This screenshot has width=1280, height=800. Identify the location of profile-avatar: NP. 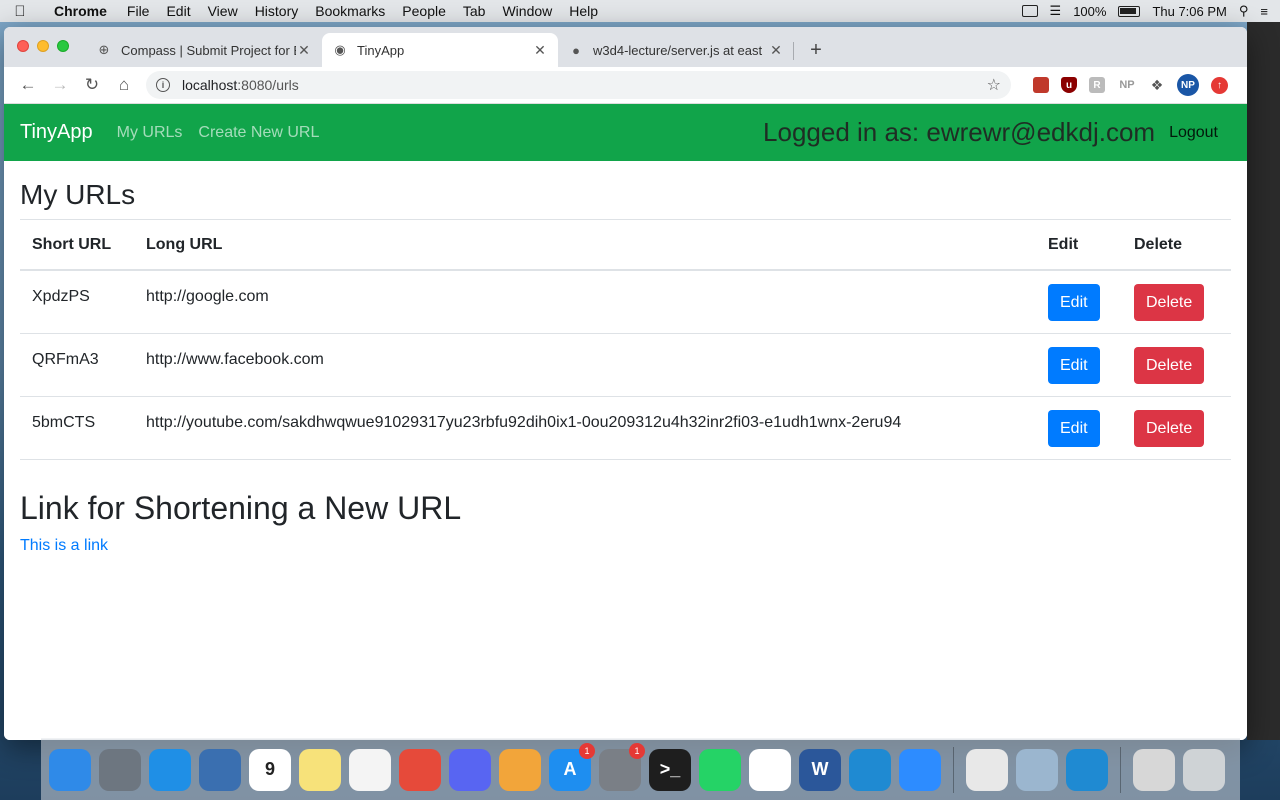
(1188, 85).